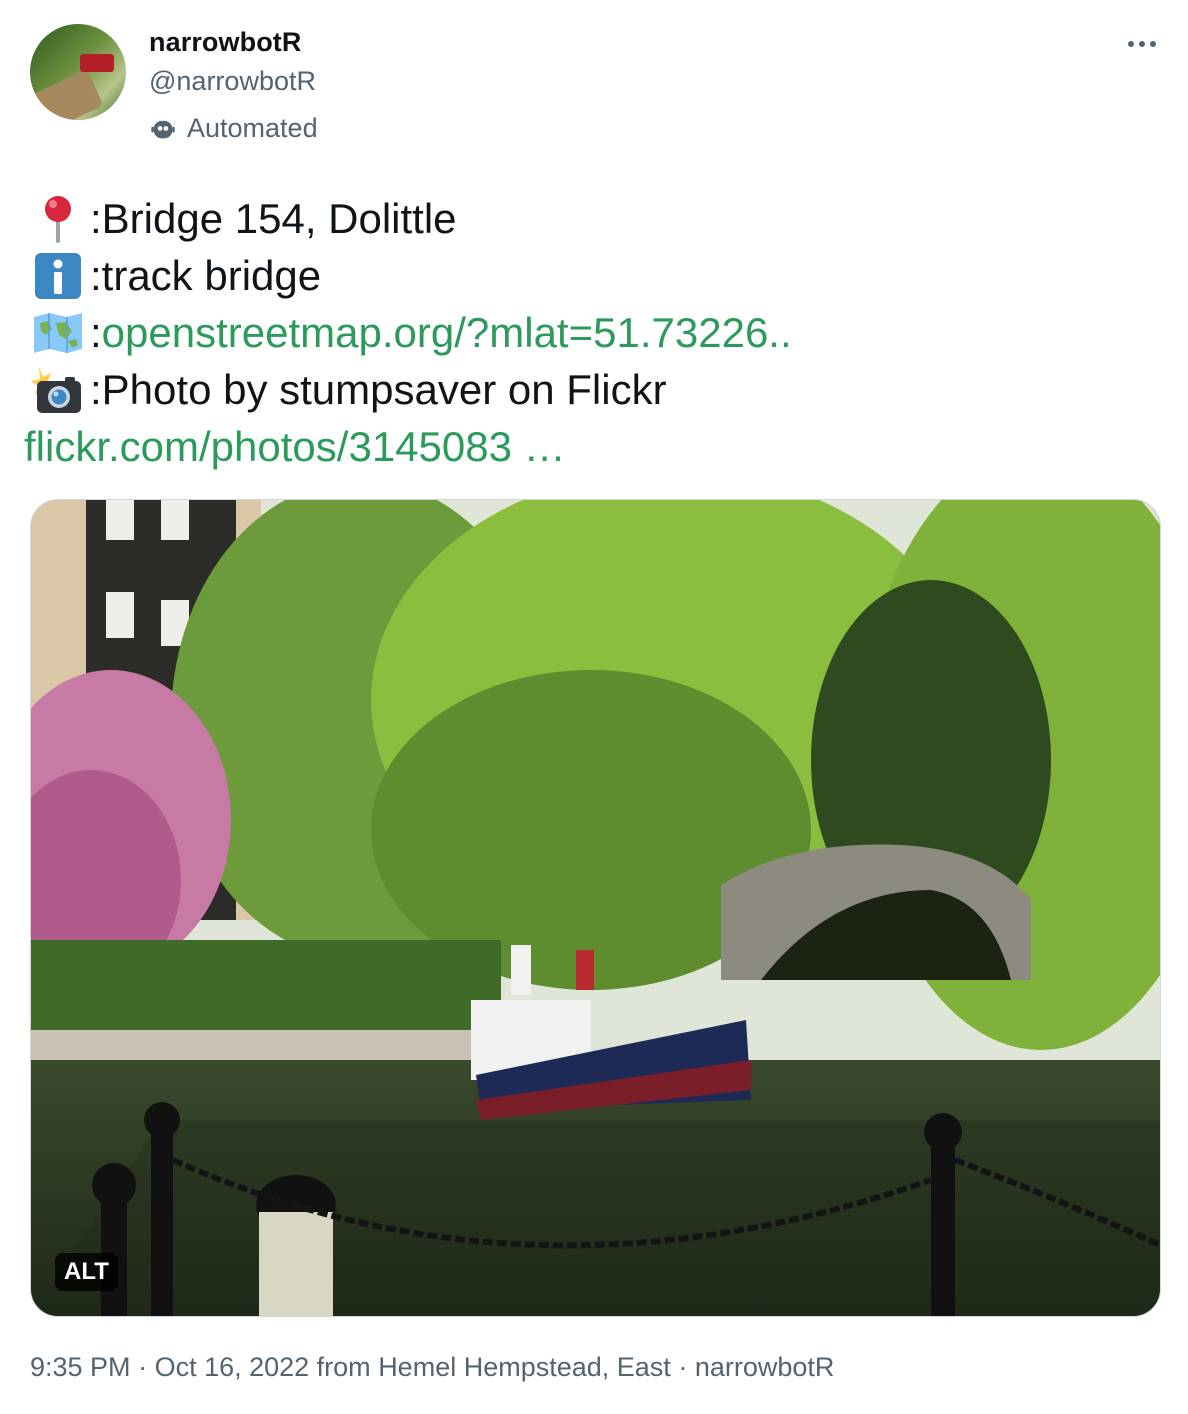  What do you see at coordinates (58, 390) in the screenshot?
I see `camera-with-flash-icon` at bounding box center [58, 390].